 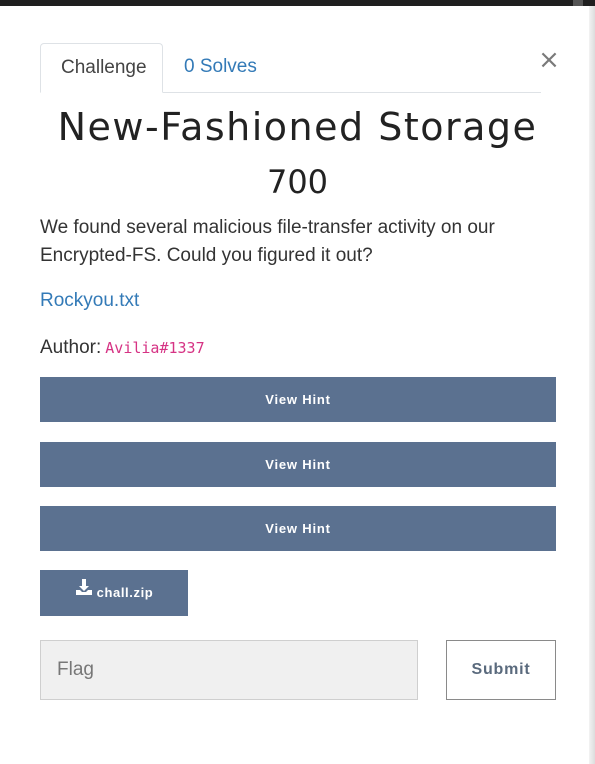 What do you see at coordinates (298, 464) in the screenshot?
I see `view-hint-button-2: View Hint` at bounding box center [298, 464].